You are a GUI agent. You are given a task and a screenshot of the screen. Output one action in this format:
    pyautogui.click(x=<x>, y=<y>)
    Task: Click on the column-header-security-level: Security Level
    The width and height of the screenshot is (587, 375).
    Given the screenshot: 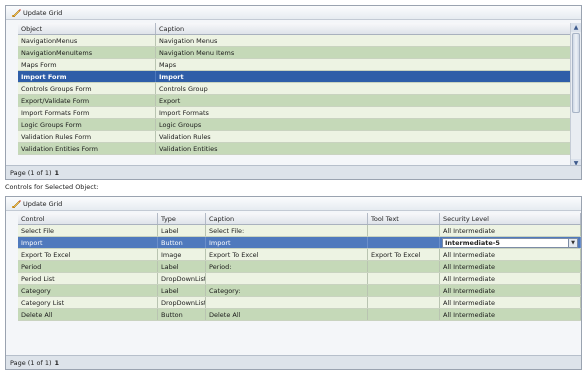 What is the action you would take?
    pyautogui.click(x=510, y=218)
    